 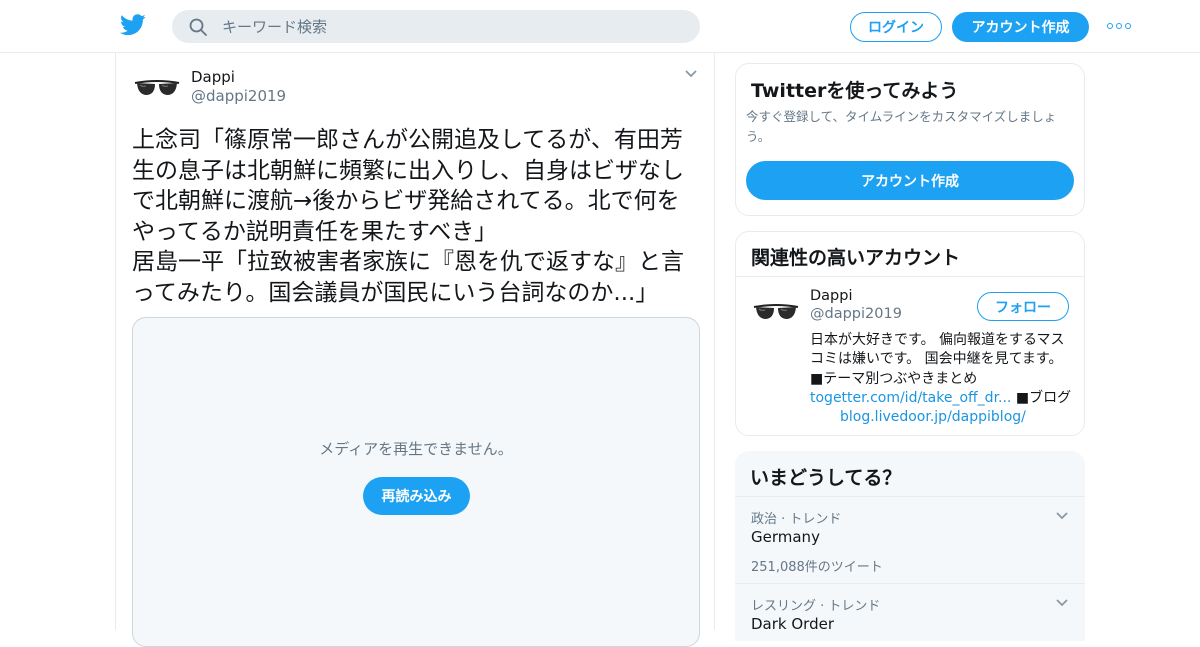 I want to click on trends-card-title: いまどうしてる？, so click(x=826, y=478).